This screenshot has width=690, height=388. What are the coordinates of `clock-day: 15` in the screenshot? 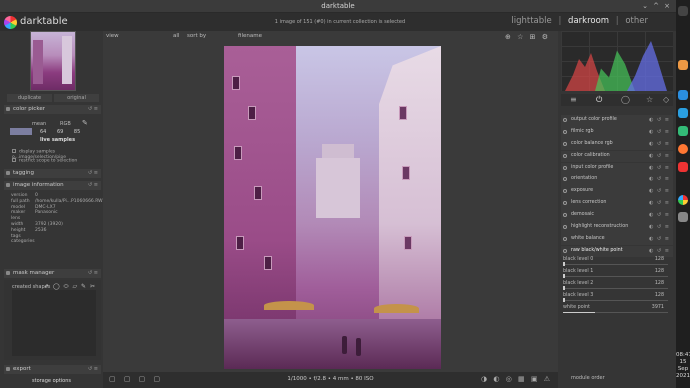 It's located at (683, 362).